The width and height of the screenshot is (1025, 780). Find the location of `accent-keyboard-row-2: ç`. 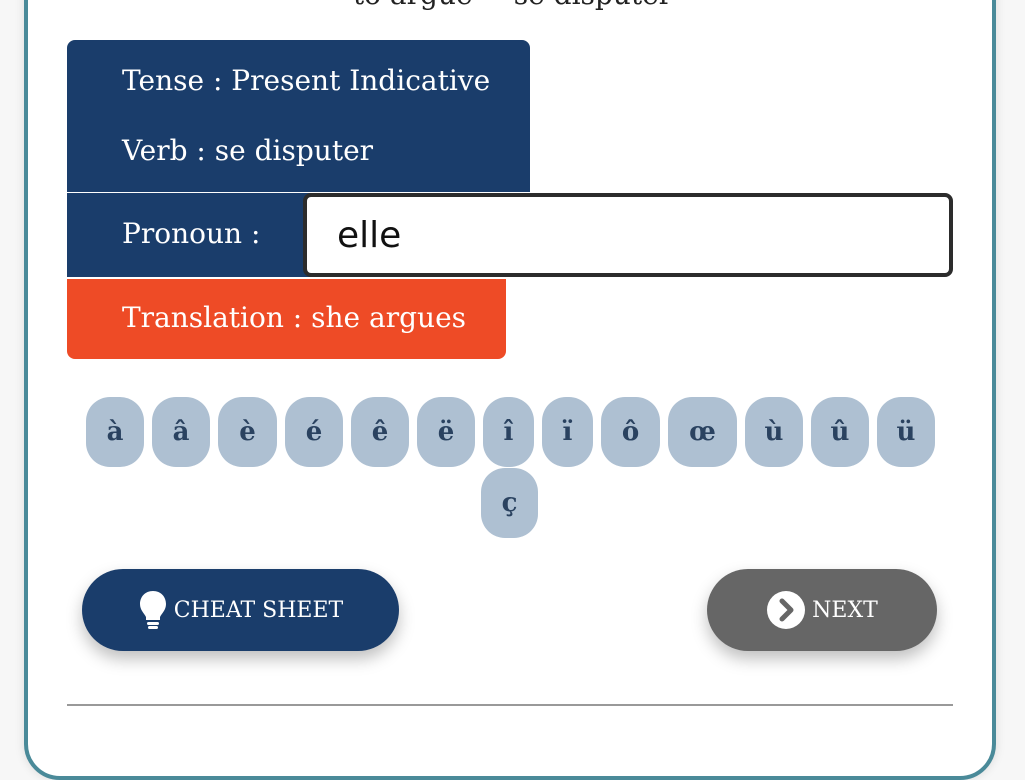

accent-keyboard-row-2: ç is located at coordinates (511, 503).